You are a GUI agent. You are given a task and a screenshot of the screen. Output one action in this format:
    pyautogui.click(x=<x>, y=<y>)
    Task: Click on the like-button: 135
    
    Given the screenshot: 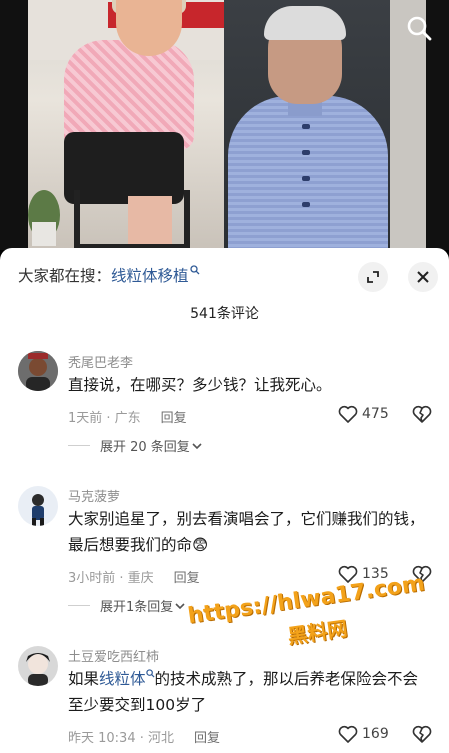 What is the action you would take?
    pyautogui.click(x=363, y=574)
    